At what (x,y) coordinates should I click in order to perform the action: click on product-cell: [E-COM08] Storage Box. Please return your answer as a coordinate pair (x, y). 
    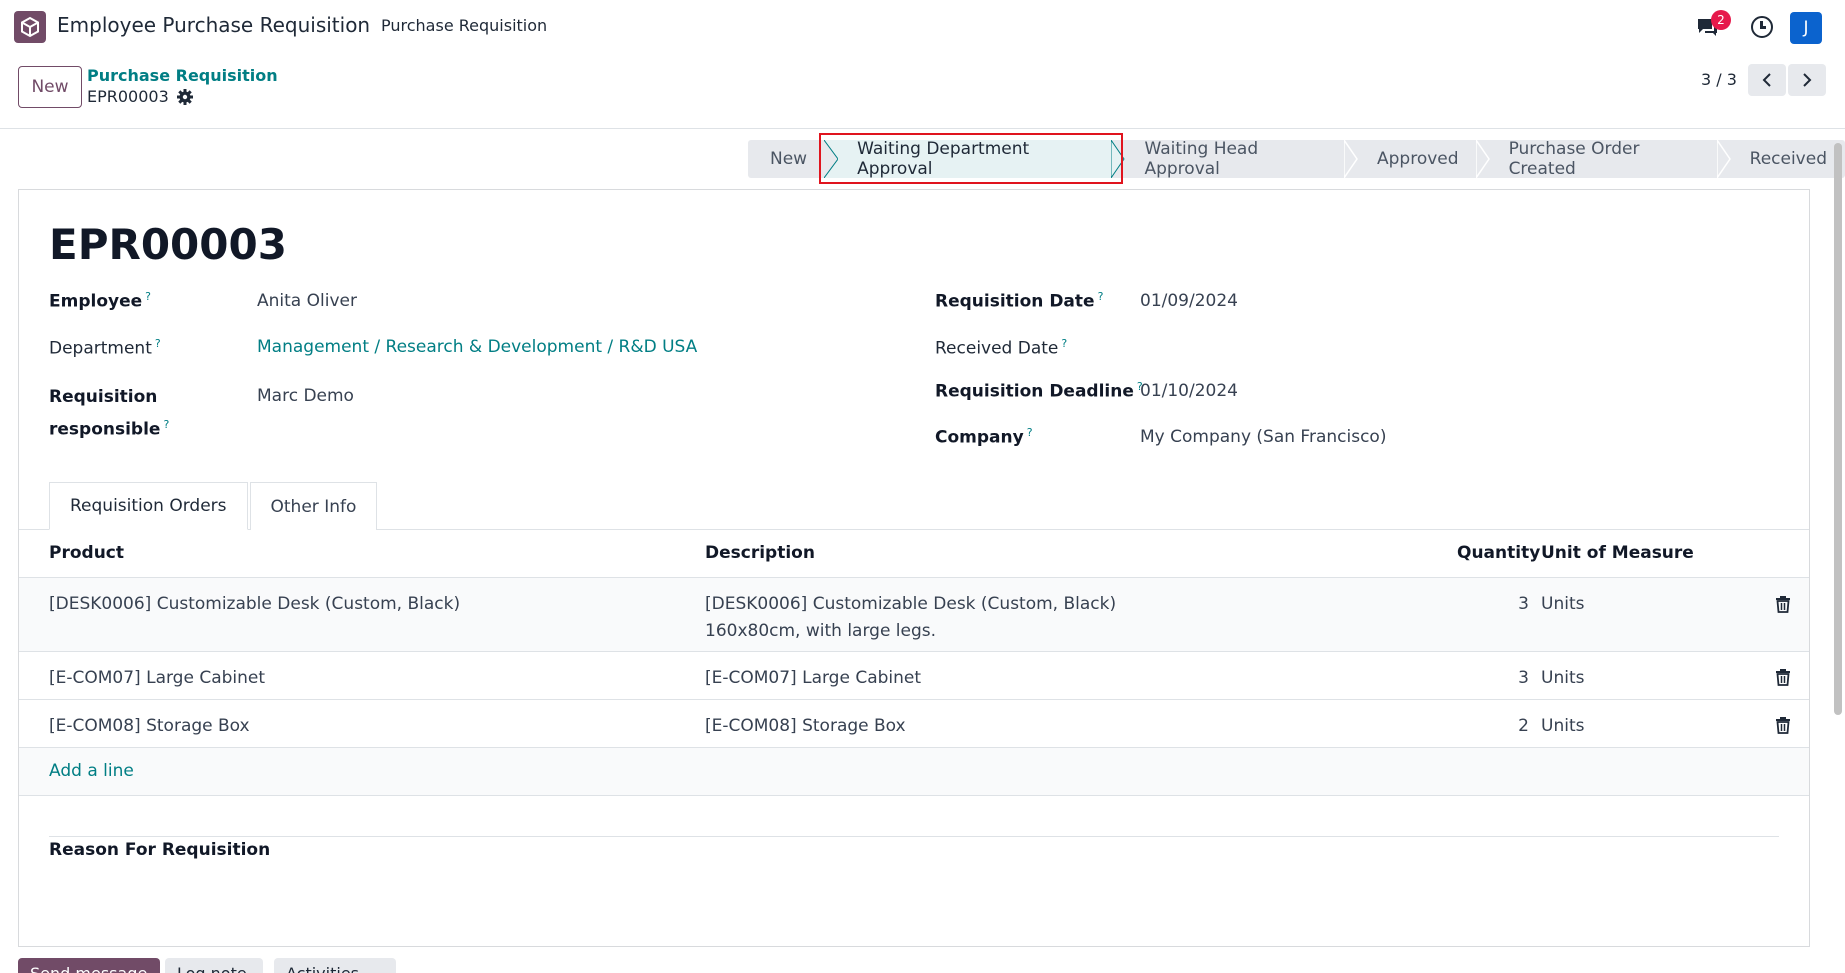
    Looking at the image, I should click on (149, 726).